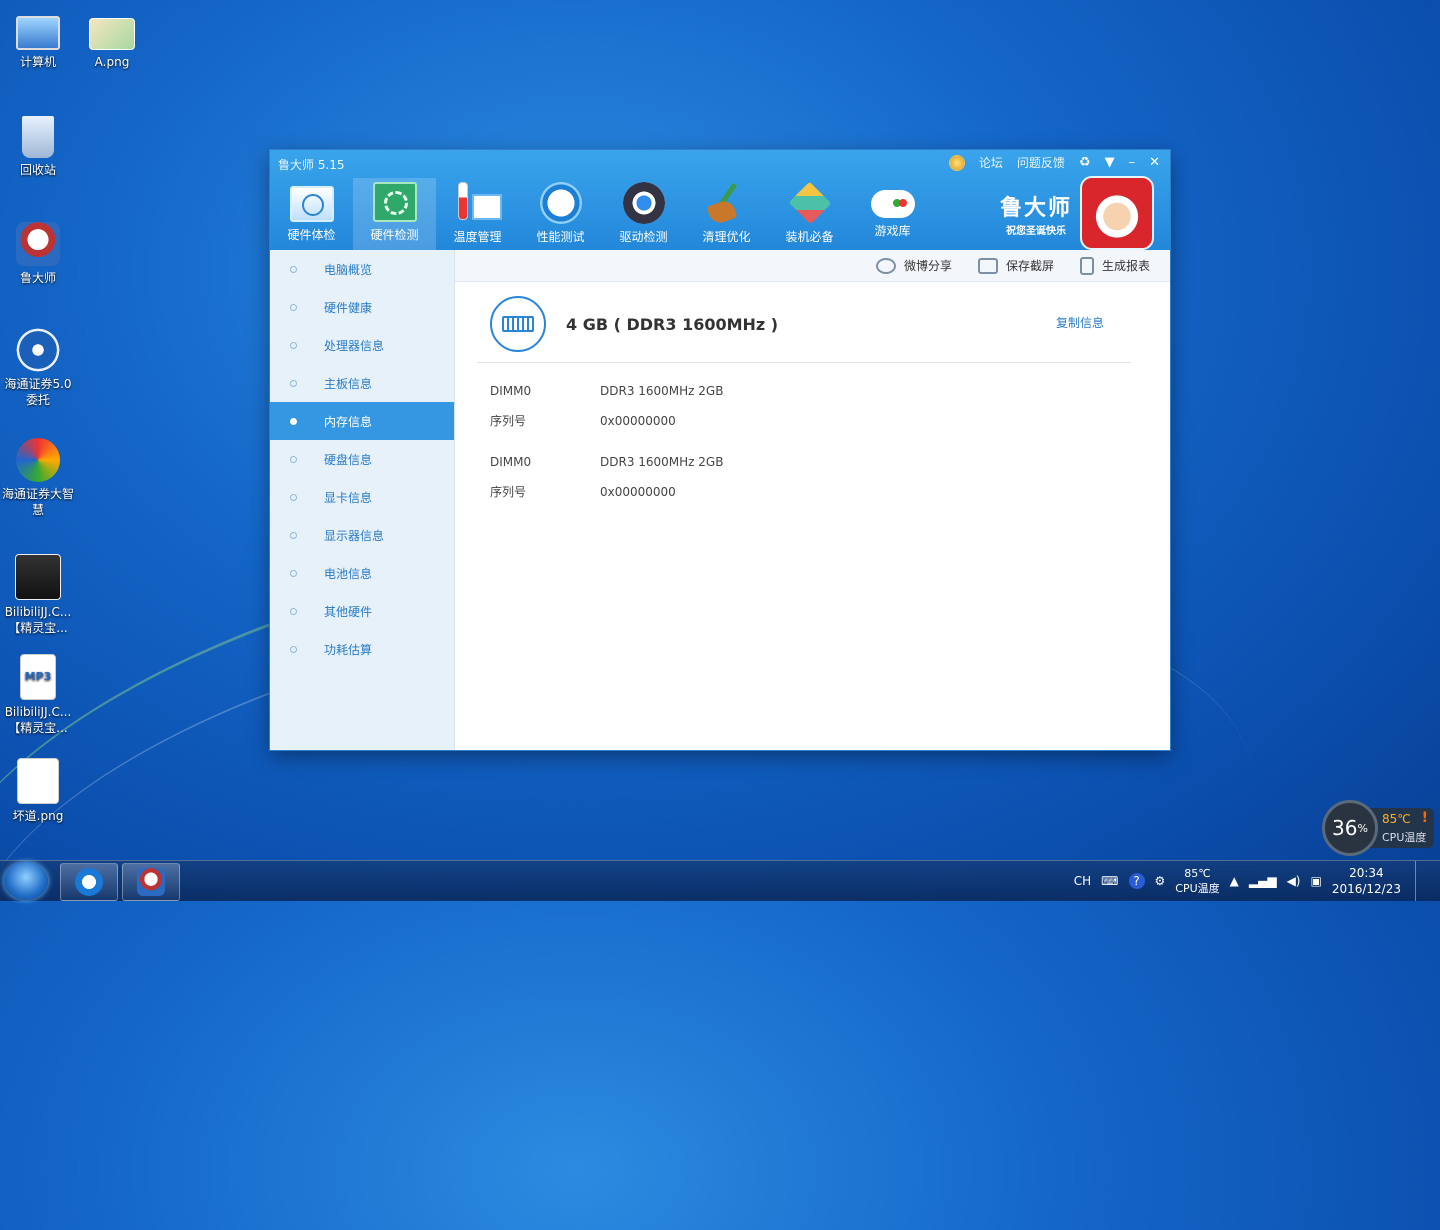 The image size is (1440, 1230). What do you see at coordinates (1109, 881) in the screenshot?
I see `keyboard-icon: ⌨` at bounding box center [1109, 881].